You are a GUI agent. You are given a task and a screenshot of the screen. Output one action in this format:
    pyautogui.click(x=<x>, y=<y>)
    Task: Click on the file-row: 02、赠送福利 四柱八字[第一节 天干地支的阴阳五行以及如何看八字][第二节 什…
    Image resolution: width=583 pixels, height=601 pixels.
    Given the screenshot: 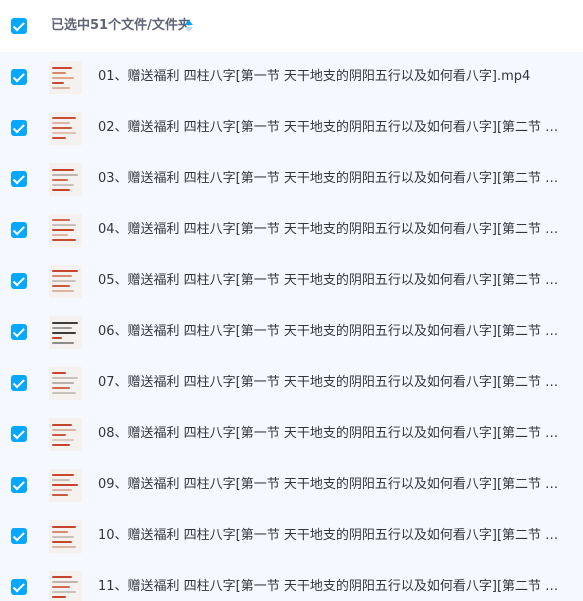 What is the action you would take?
    pyautogui.click(x=291, y=128)
    